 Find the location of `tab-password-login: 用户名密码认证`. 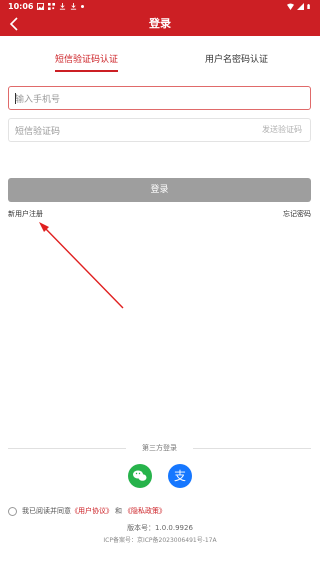

tab-password-login: 用户名密码认证 is located at coordinates (236, 61).